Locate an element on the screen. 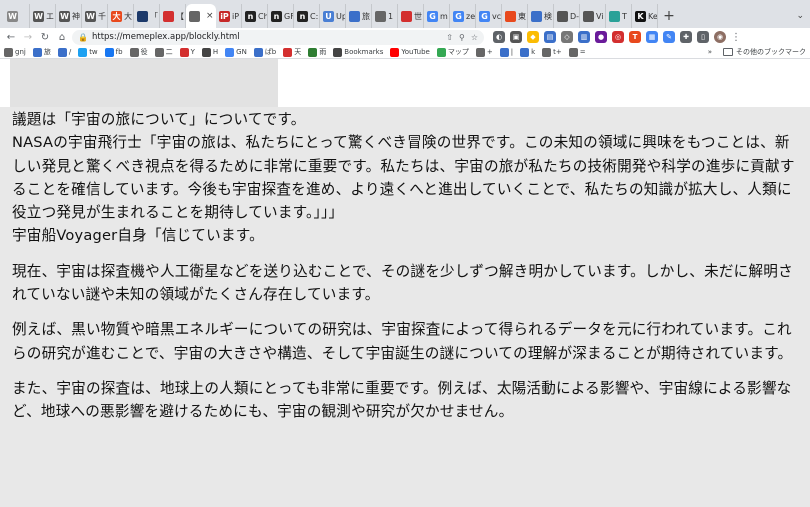 This screenshot has width=810, height=507. browser-tab: iP iP is located at coordinates (229, 16).